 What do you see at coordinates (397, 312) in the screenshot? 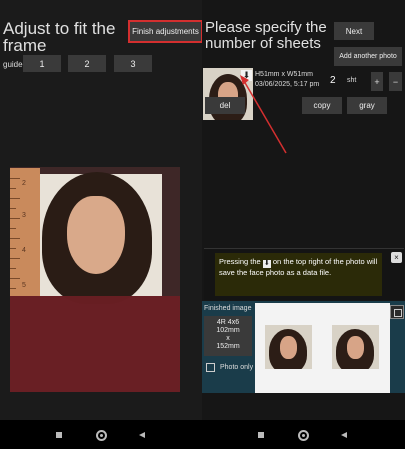
I see `expand-icon` at bounding box center [397, 312].